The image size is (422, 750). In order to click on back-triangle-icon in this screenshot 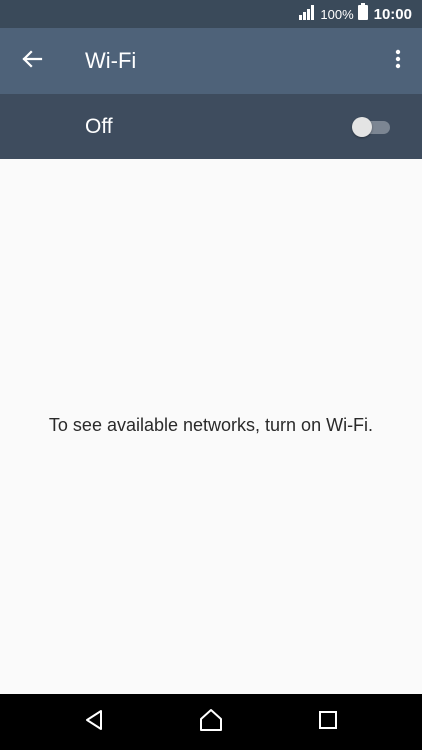, I will do `click(94, 722)`.